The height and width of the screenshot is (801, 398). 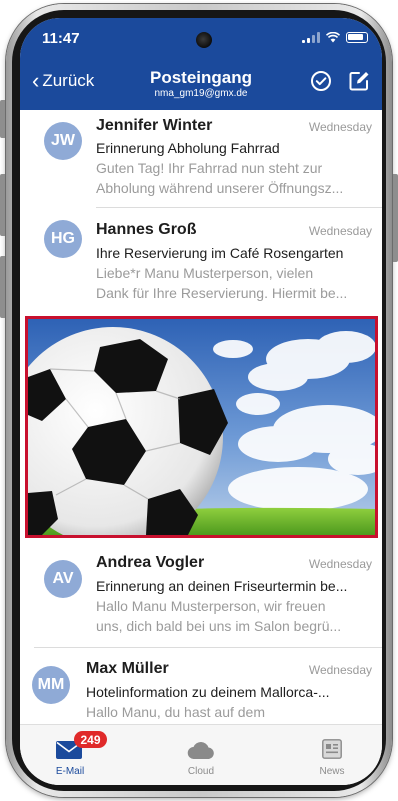 I want to click on mail-subject: Erinnerung Abholung Fahrrad, so click(x=188, y=148).